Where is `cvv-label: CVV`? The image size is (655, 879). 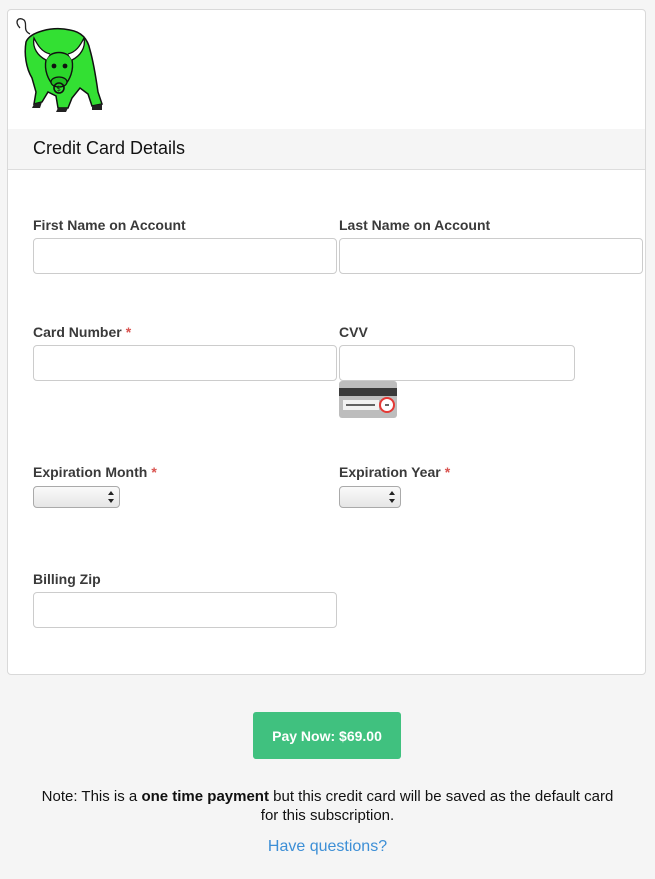
cvv-label: CVV is located at coordinates (353, 332).